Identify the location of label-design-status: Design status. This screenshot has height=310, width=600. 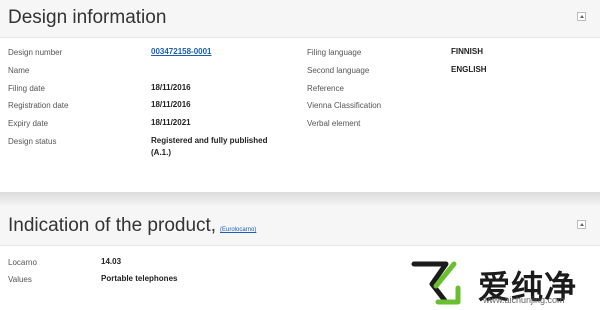
(32, 141).